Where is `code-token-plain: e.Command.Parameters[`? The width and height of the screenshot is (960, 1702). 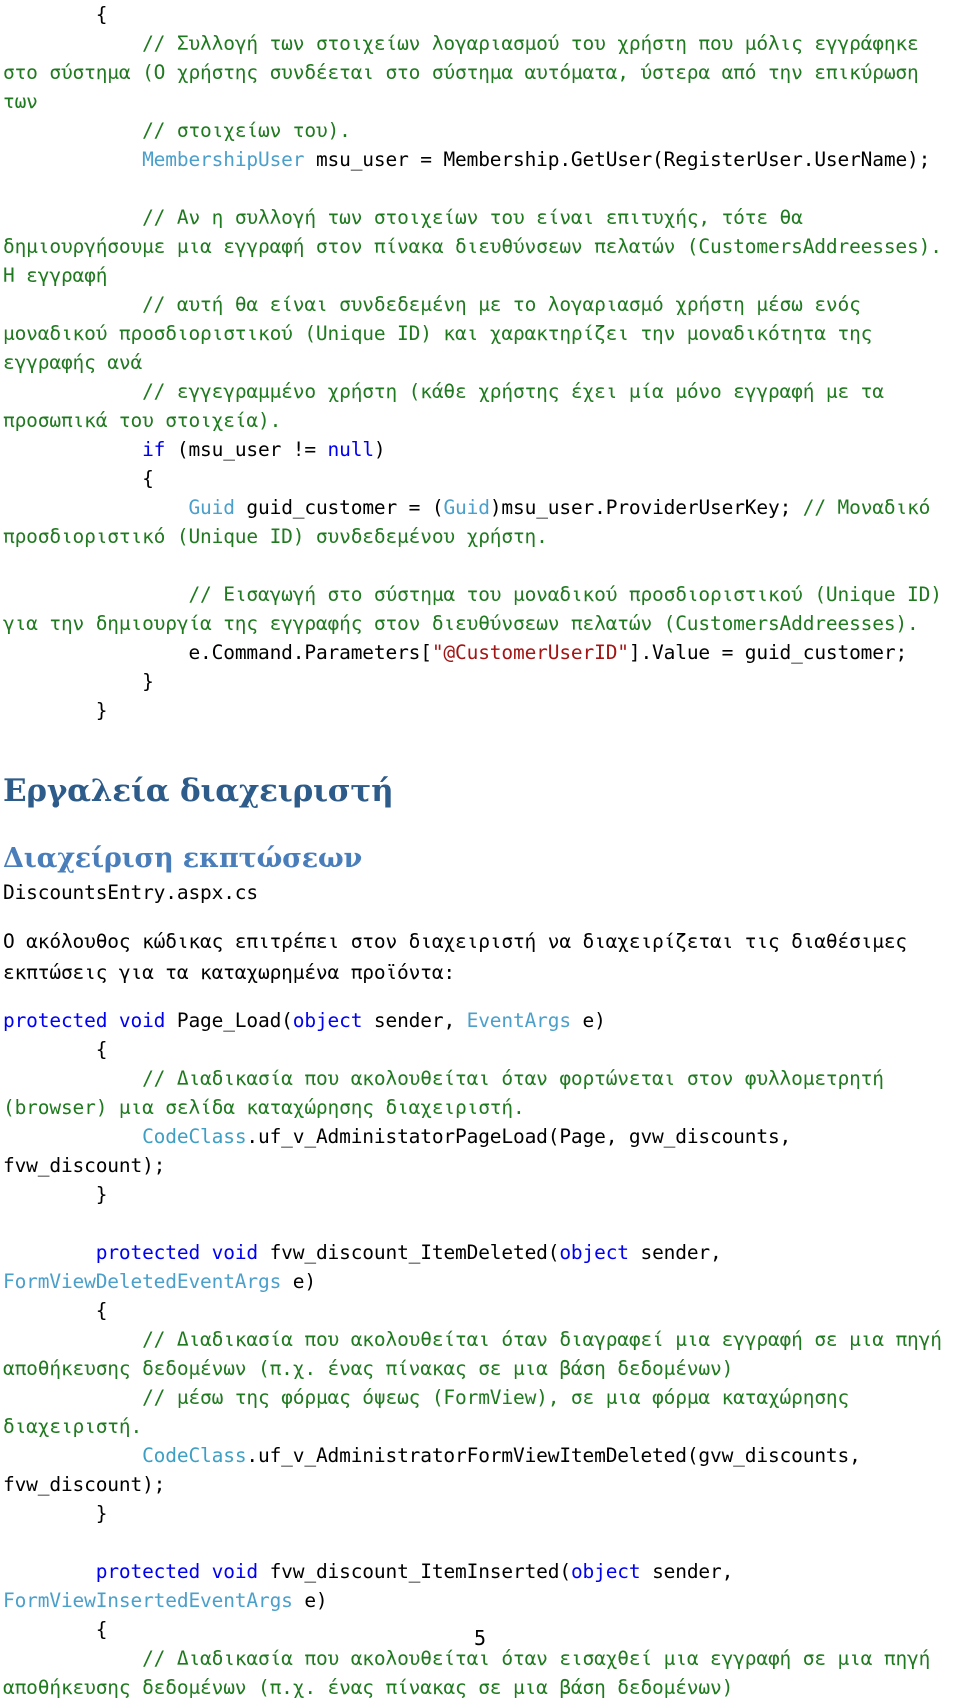 code-token-plain: e.Command.Parameters[ is located at coordinates (217, 652).